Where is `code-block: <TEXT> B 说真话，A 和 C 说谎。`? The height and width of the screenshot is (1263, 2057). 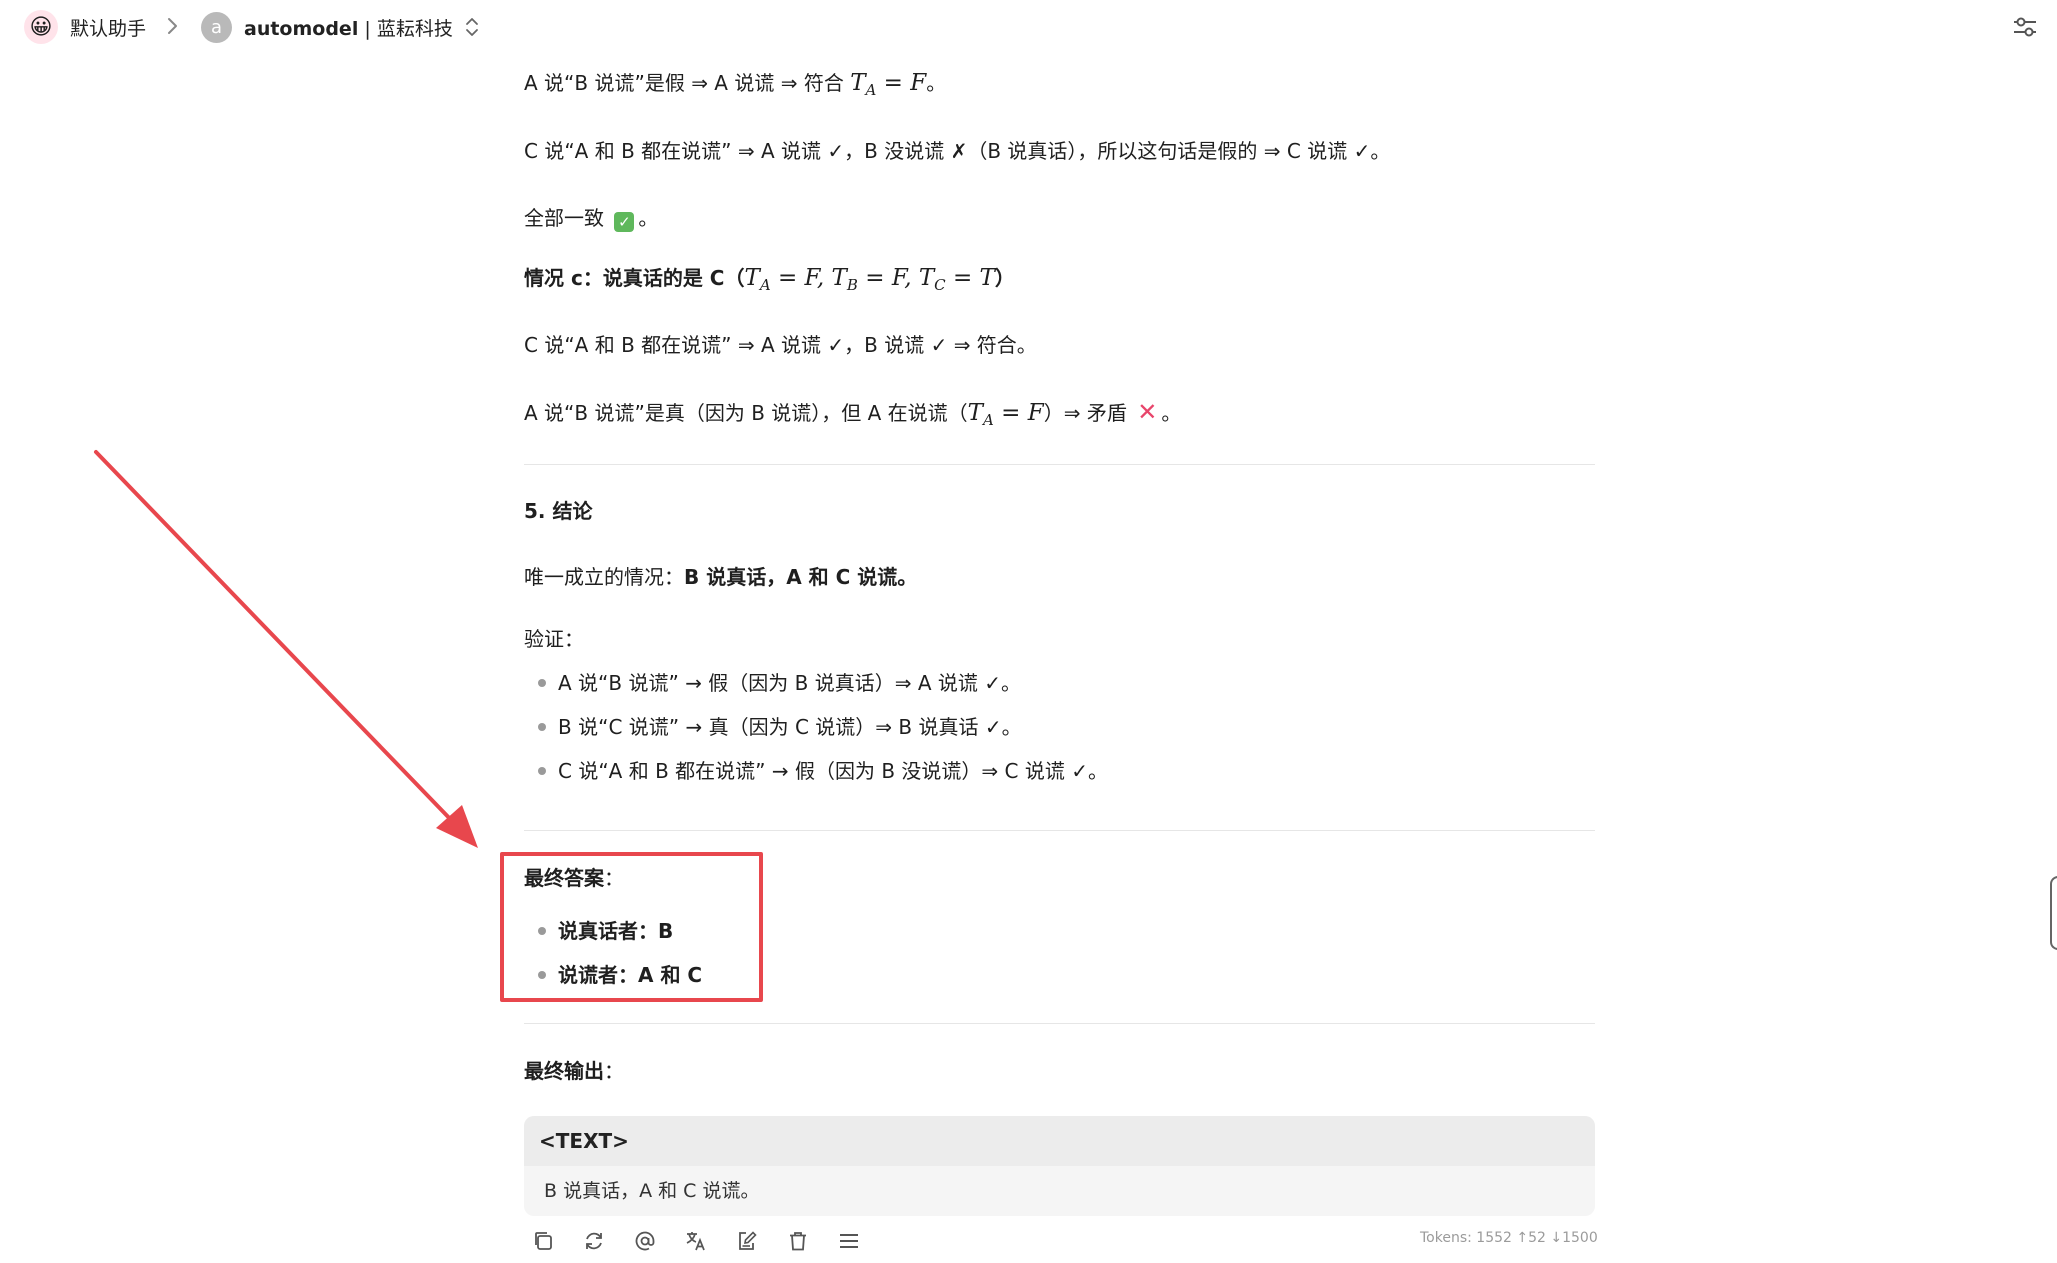
code-block: <TEXT> B 说真话，A 和 C 说谎。 is located at coordinates (1059, 1166).